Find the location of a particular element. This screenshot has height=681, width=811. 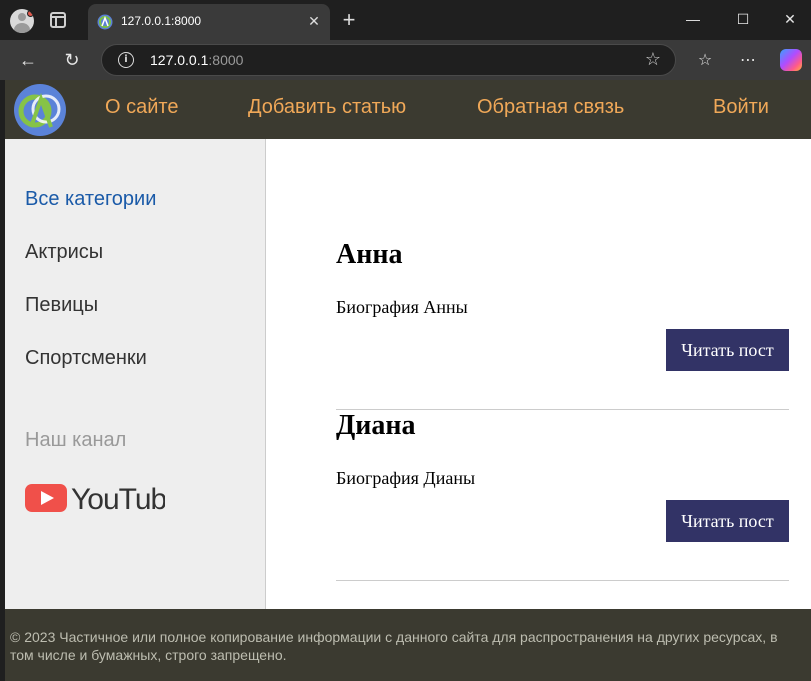

browser-tab: 127.0.0.1:8000 ✕ is located at coordinates (209, 22).